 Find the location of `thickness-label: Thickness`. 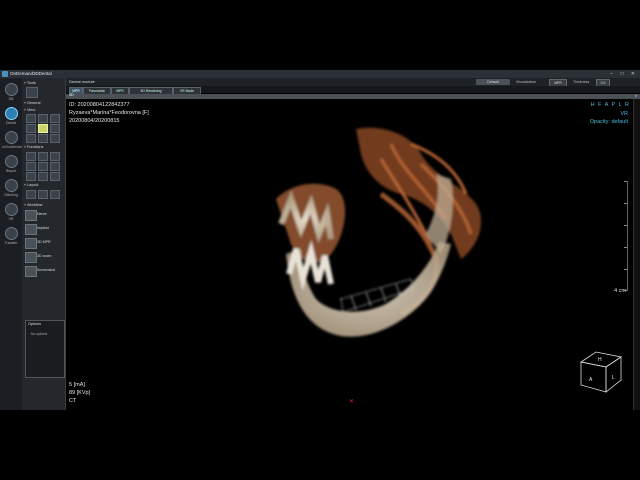

thickness-label: Thickness is located at coordinates (581, 82).